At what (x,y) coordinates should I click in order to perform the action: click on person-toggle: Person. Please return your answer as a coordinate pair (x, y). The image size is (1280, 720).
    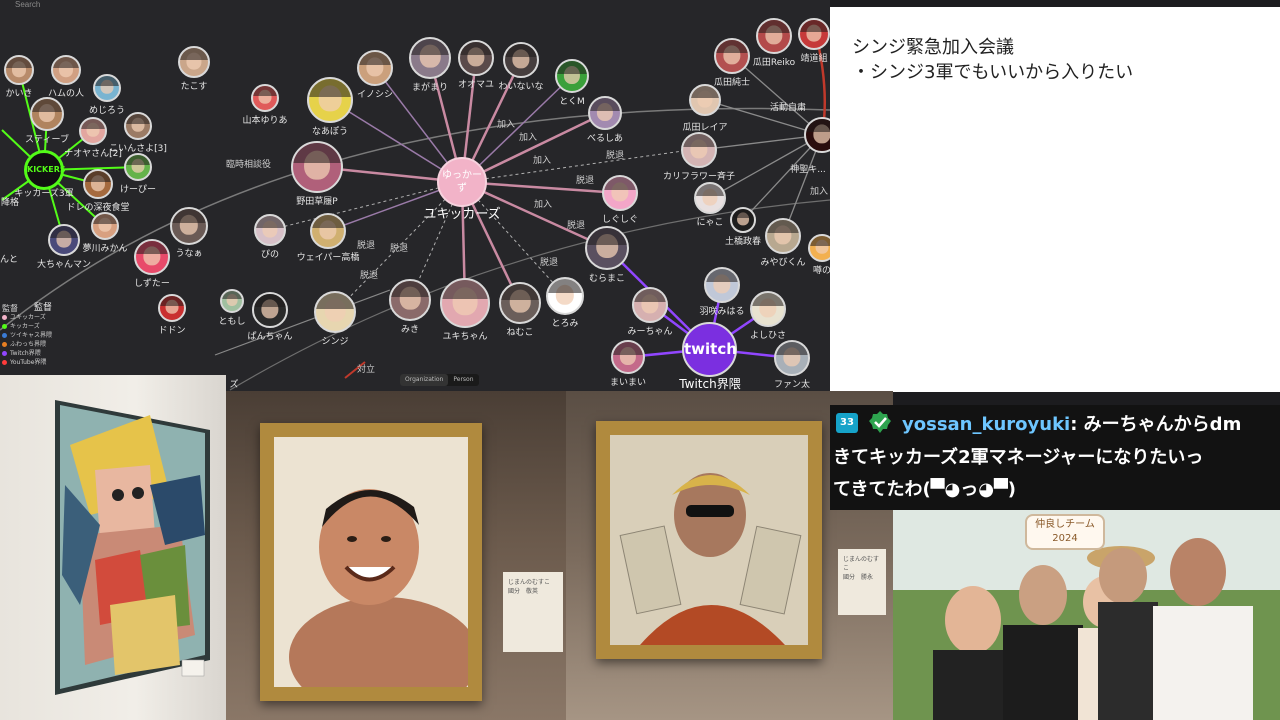
    Looking at the image, I should click on (463, 380).